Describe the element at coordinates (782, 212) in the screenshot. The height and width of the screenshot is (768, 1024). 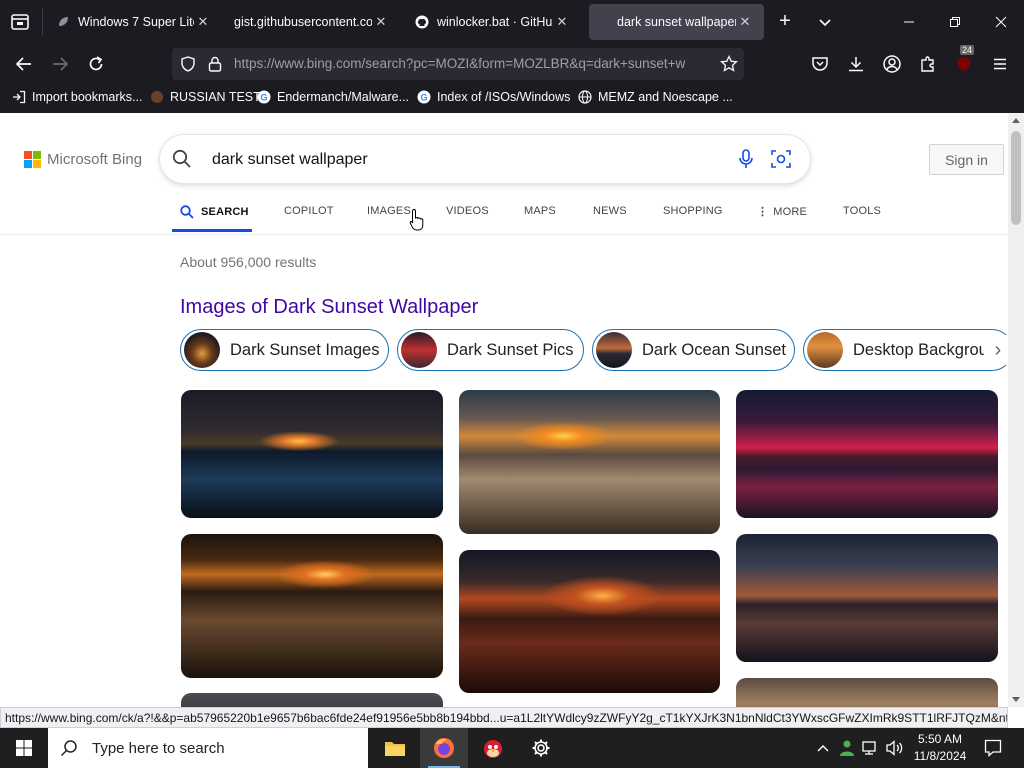
I see `tab-more: ⋮ MORE` at that location.